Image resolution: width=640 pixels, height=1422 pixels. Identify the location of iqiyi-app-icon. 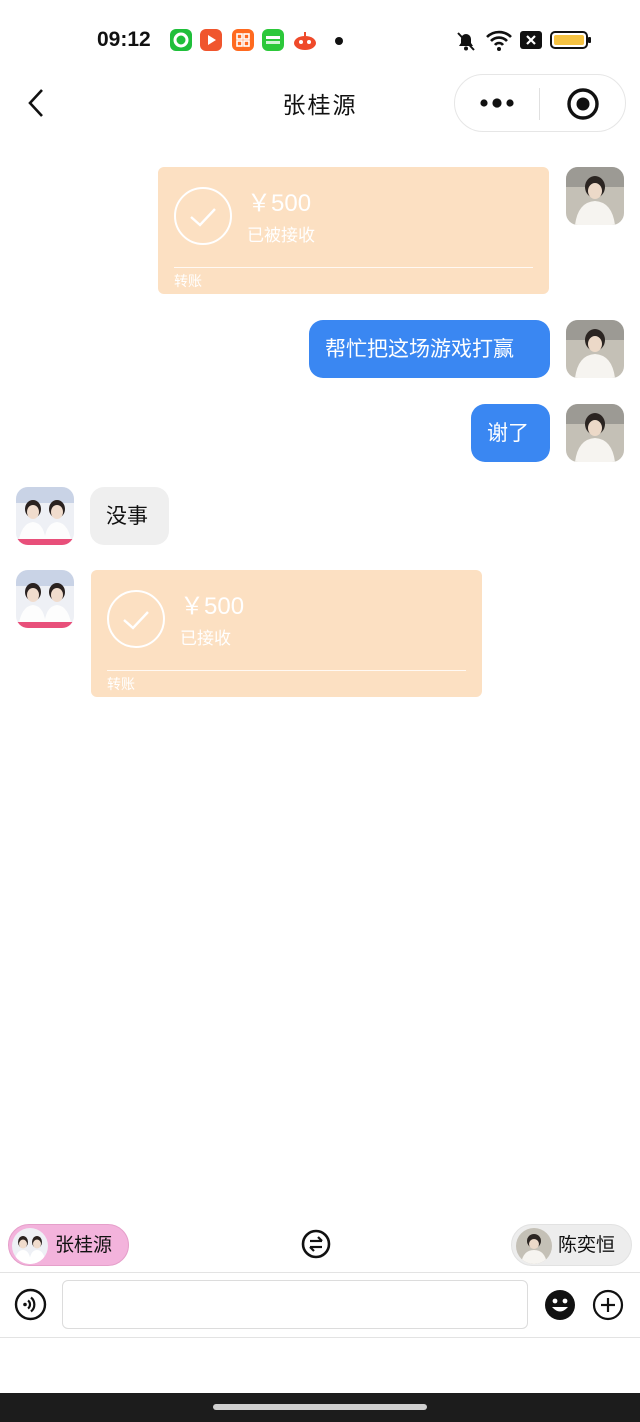
(273, 40).